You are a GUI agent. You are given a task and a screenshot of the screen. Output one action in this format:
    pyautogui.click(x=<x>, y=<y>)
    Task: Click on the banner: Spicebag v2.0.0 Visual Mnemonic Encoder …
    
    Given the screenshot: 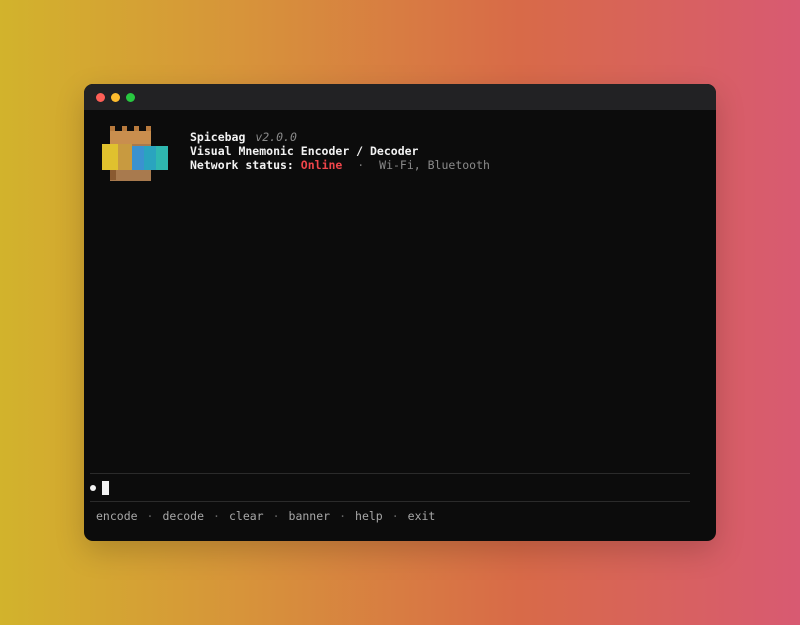 What is the action you would take?
    pyautogui.click(x=296, y=154)
    